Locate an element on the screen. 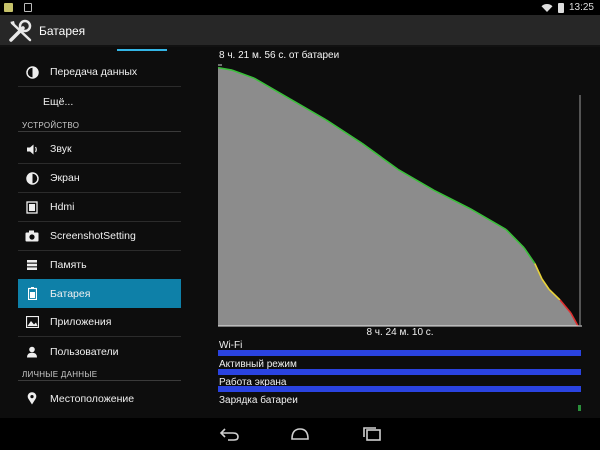 Image resolution: width=600 pixels, height=450 pixels. battery-icon is located at coordinates (32, 294).